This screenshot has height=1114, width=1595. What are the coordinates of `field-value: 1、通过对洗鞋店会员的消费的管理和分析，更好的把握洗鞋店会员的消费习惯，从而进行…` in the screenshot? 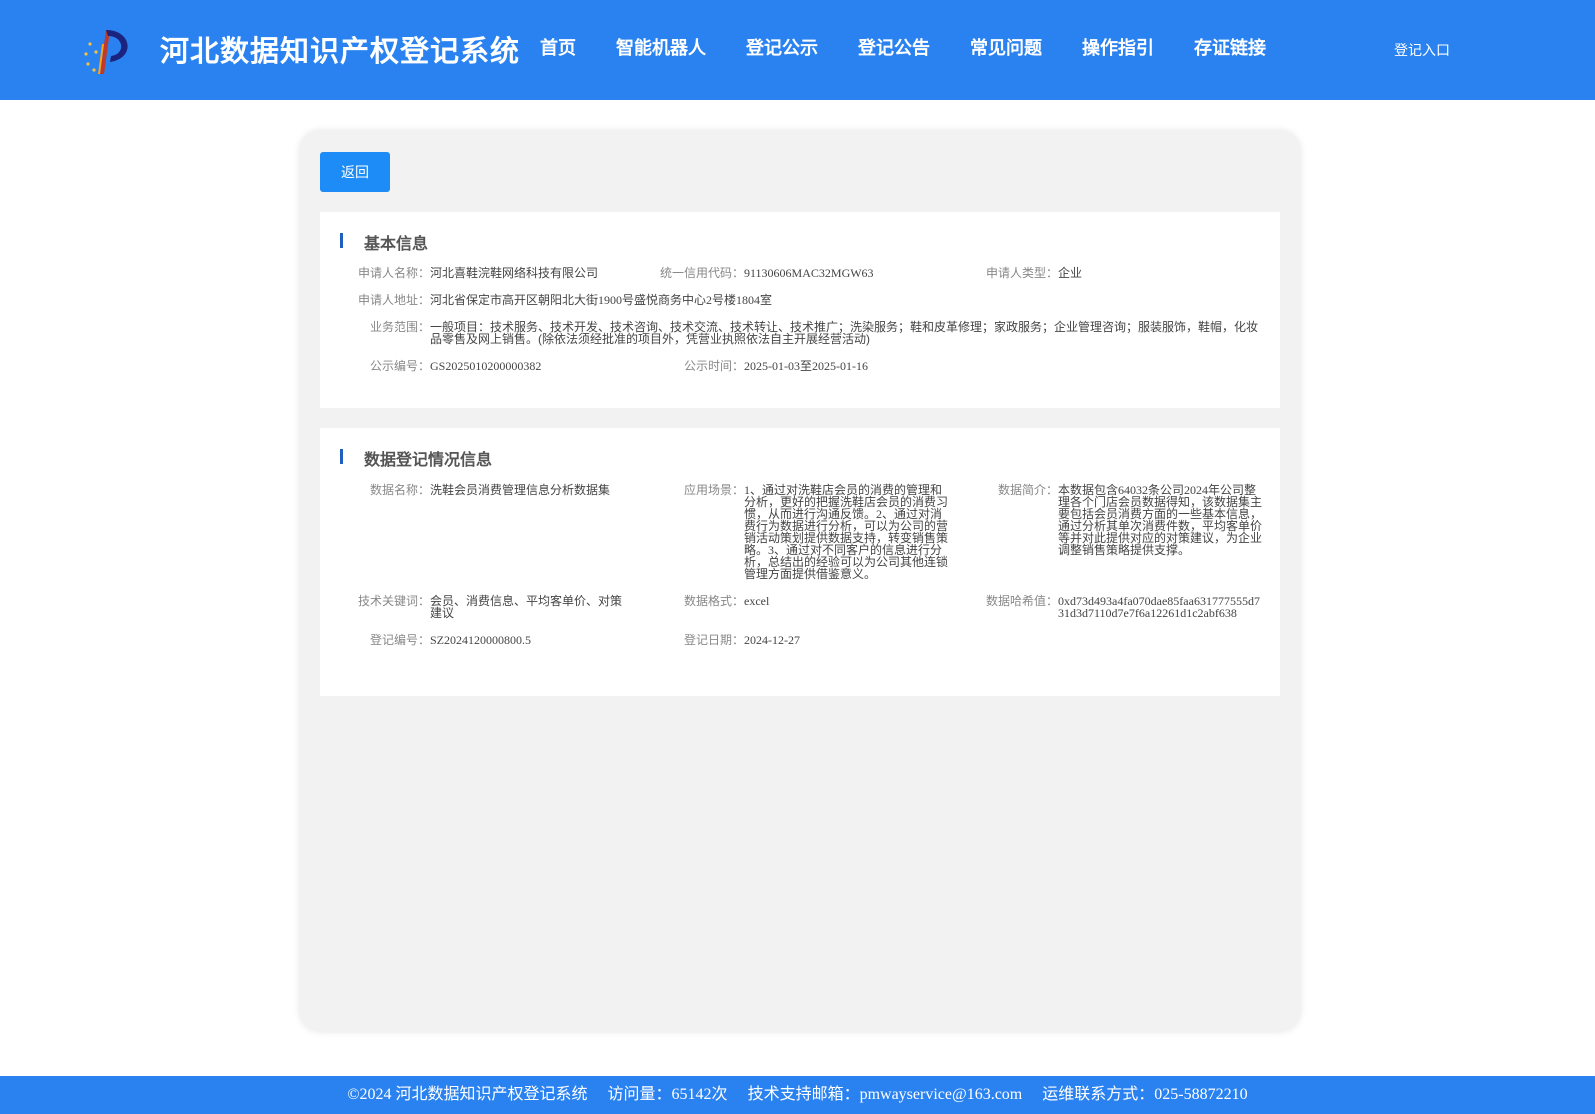 It's located at (846, 532).